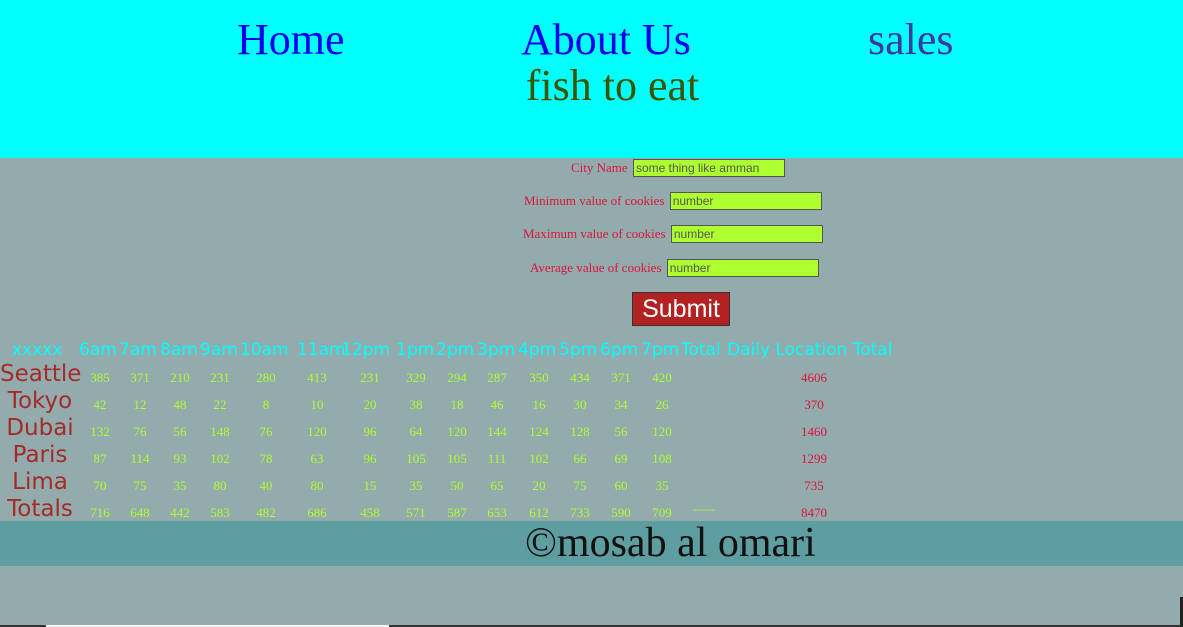  What do you see at coordinates (701, 350) in the screenshot?
I see `total-header: Total` at bounding box center [701, 350].